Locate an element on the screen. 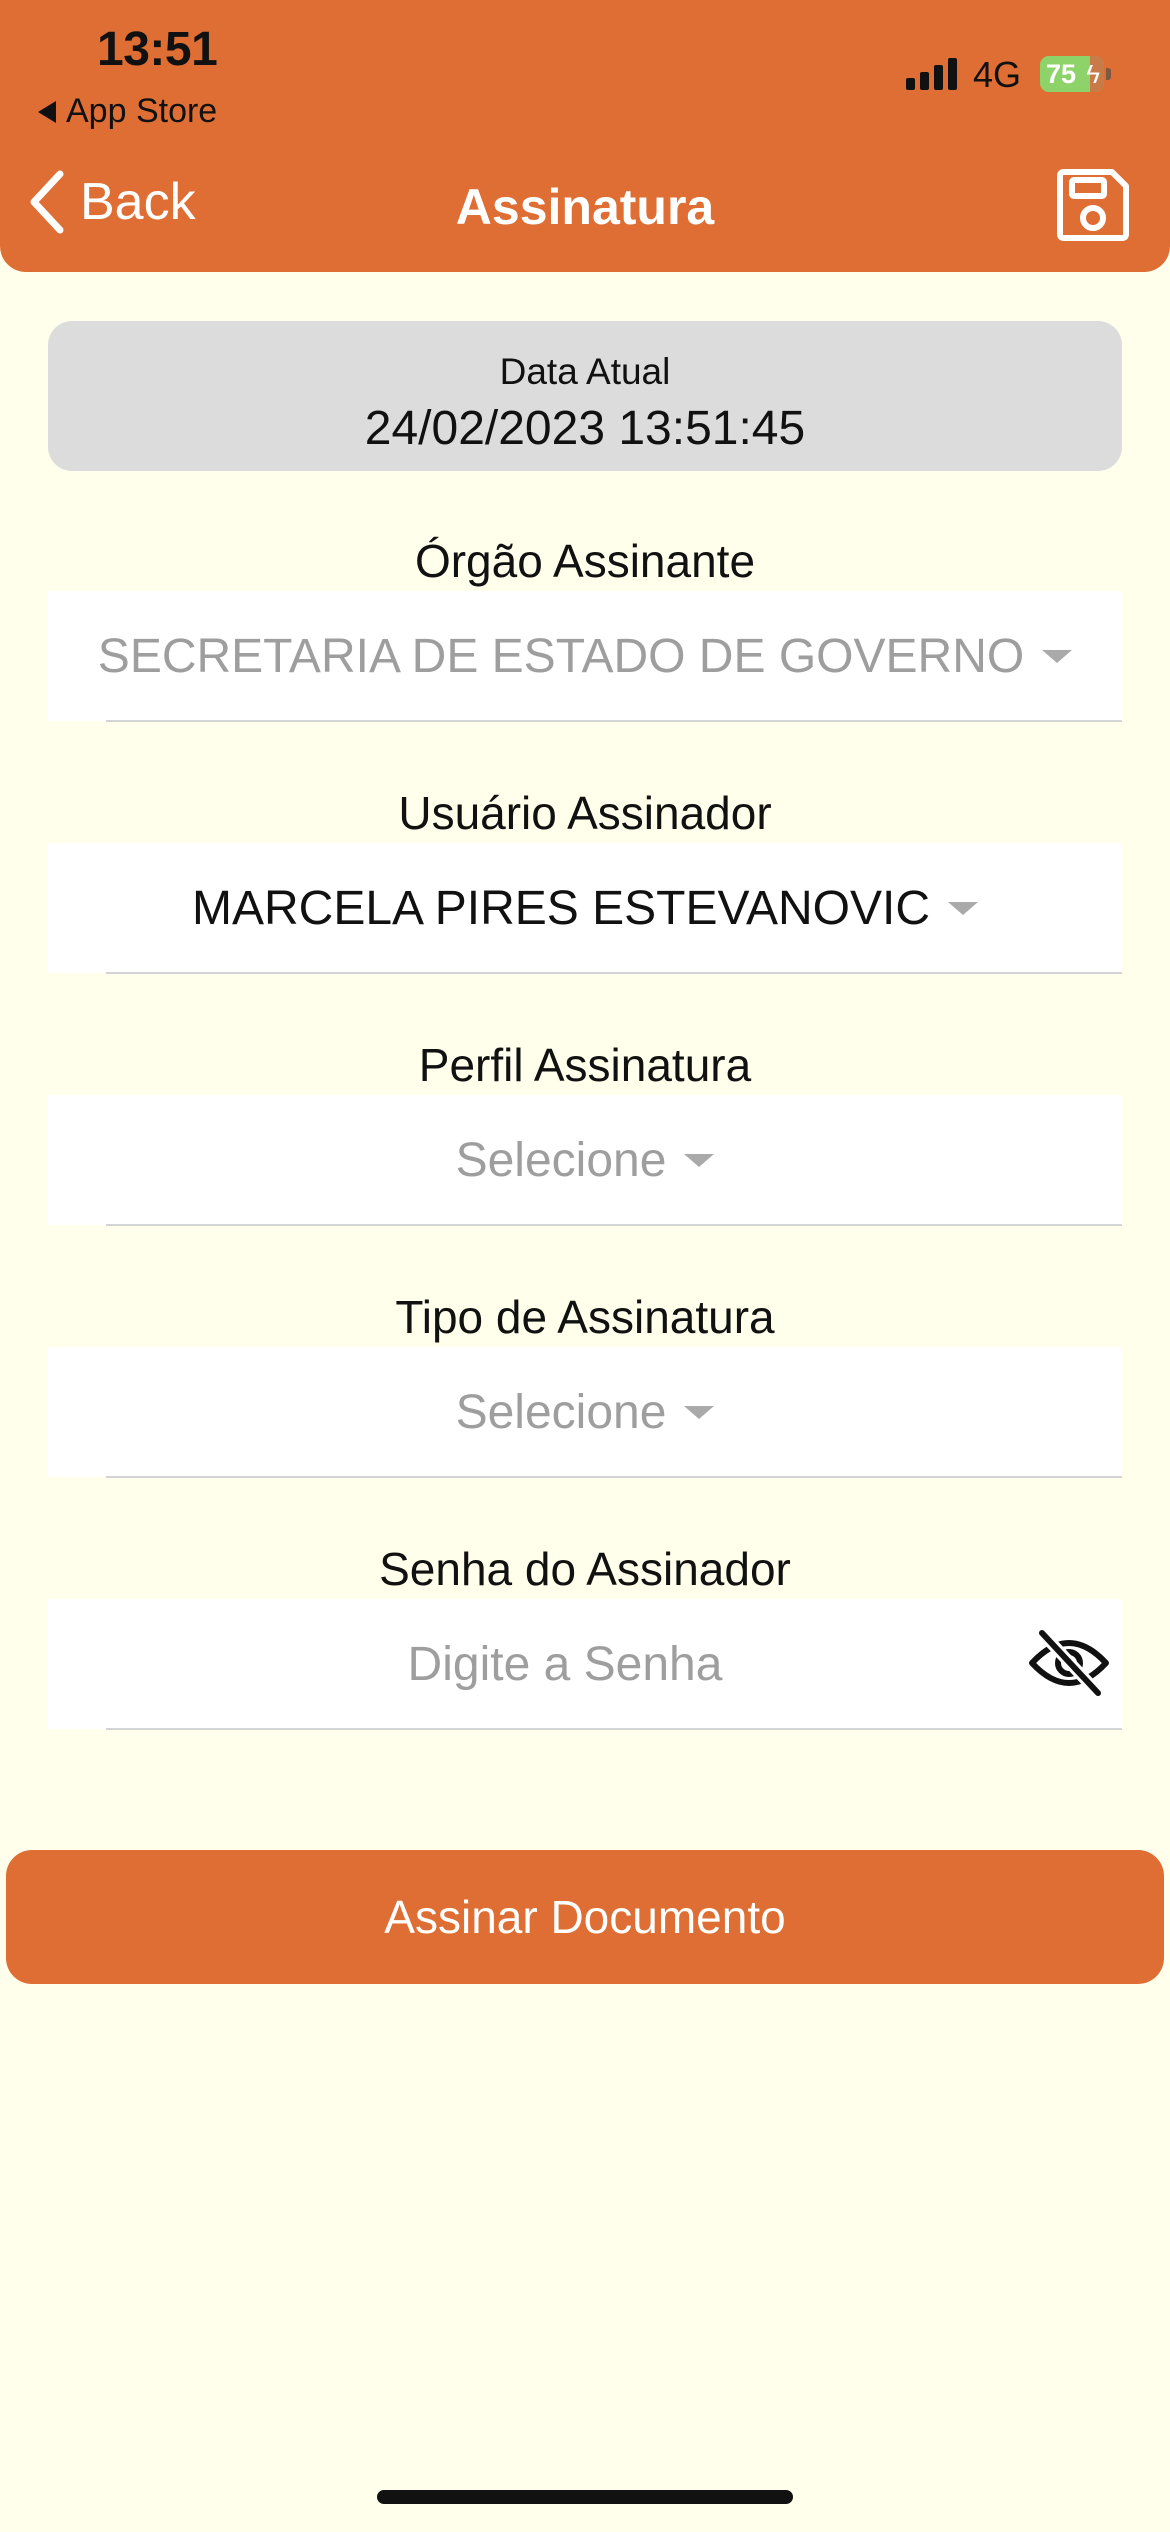 The width and height of the screenshot is (1170, 2532). status-time: 13:51 is located at coordinates (157, 49).